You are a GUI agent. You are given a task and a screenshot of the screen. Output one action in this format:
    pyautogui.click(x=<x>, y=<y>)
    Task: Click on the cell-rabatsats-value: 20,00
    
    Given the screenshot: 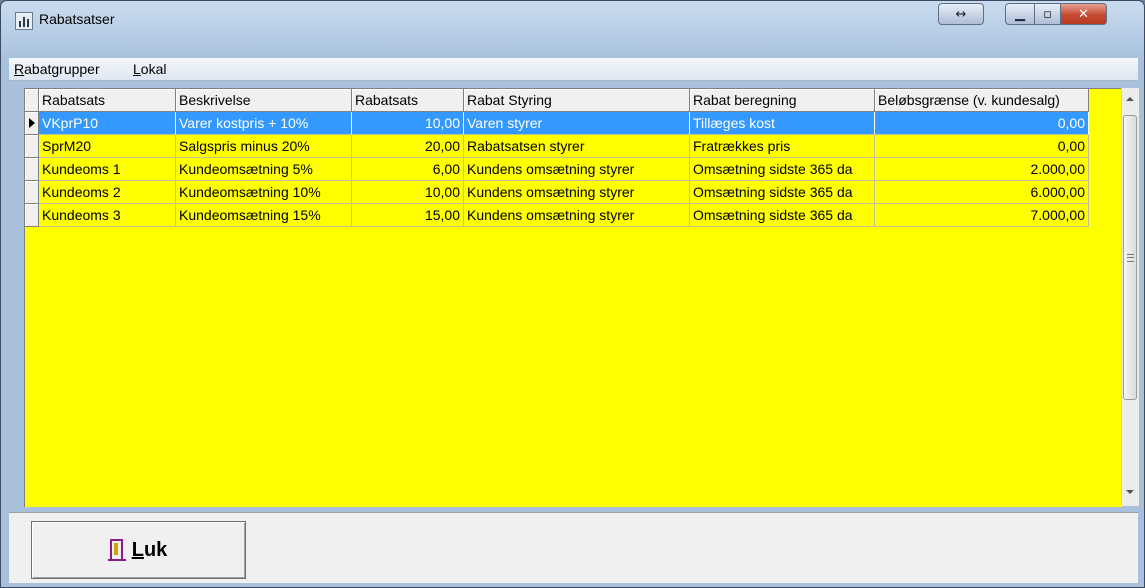 What is the action you would take?
    pyautogui.click(x=408, y=146)
    